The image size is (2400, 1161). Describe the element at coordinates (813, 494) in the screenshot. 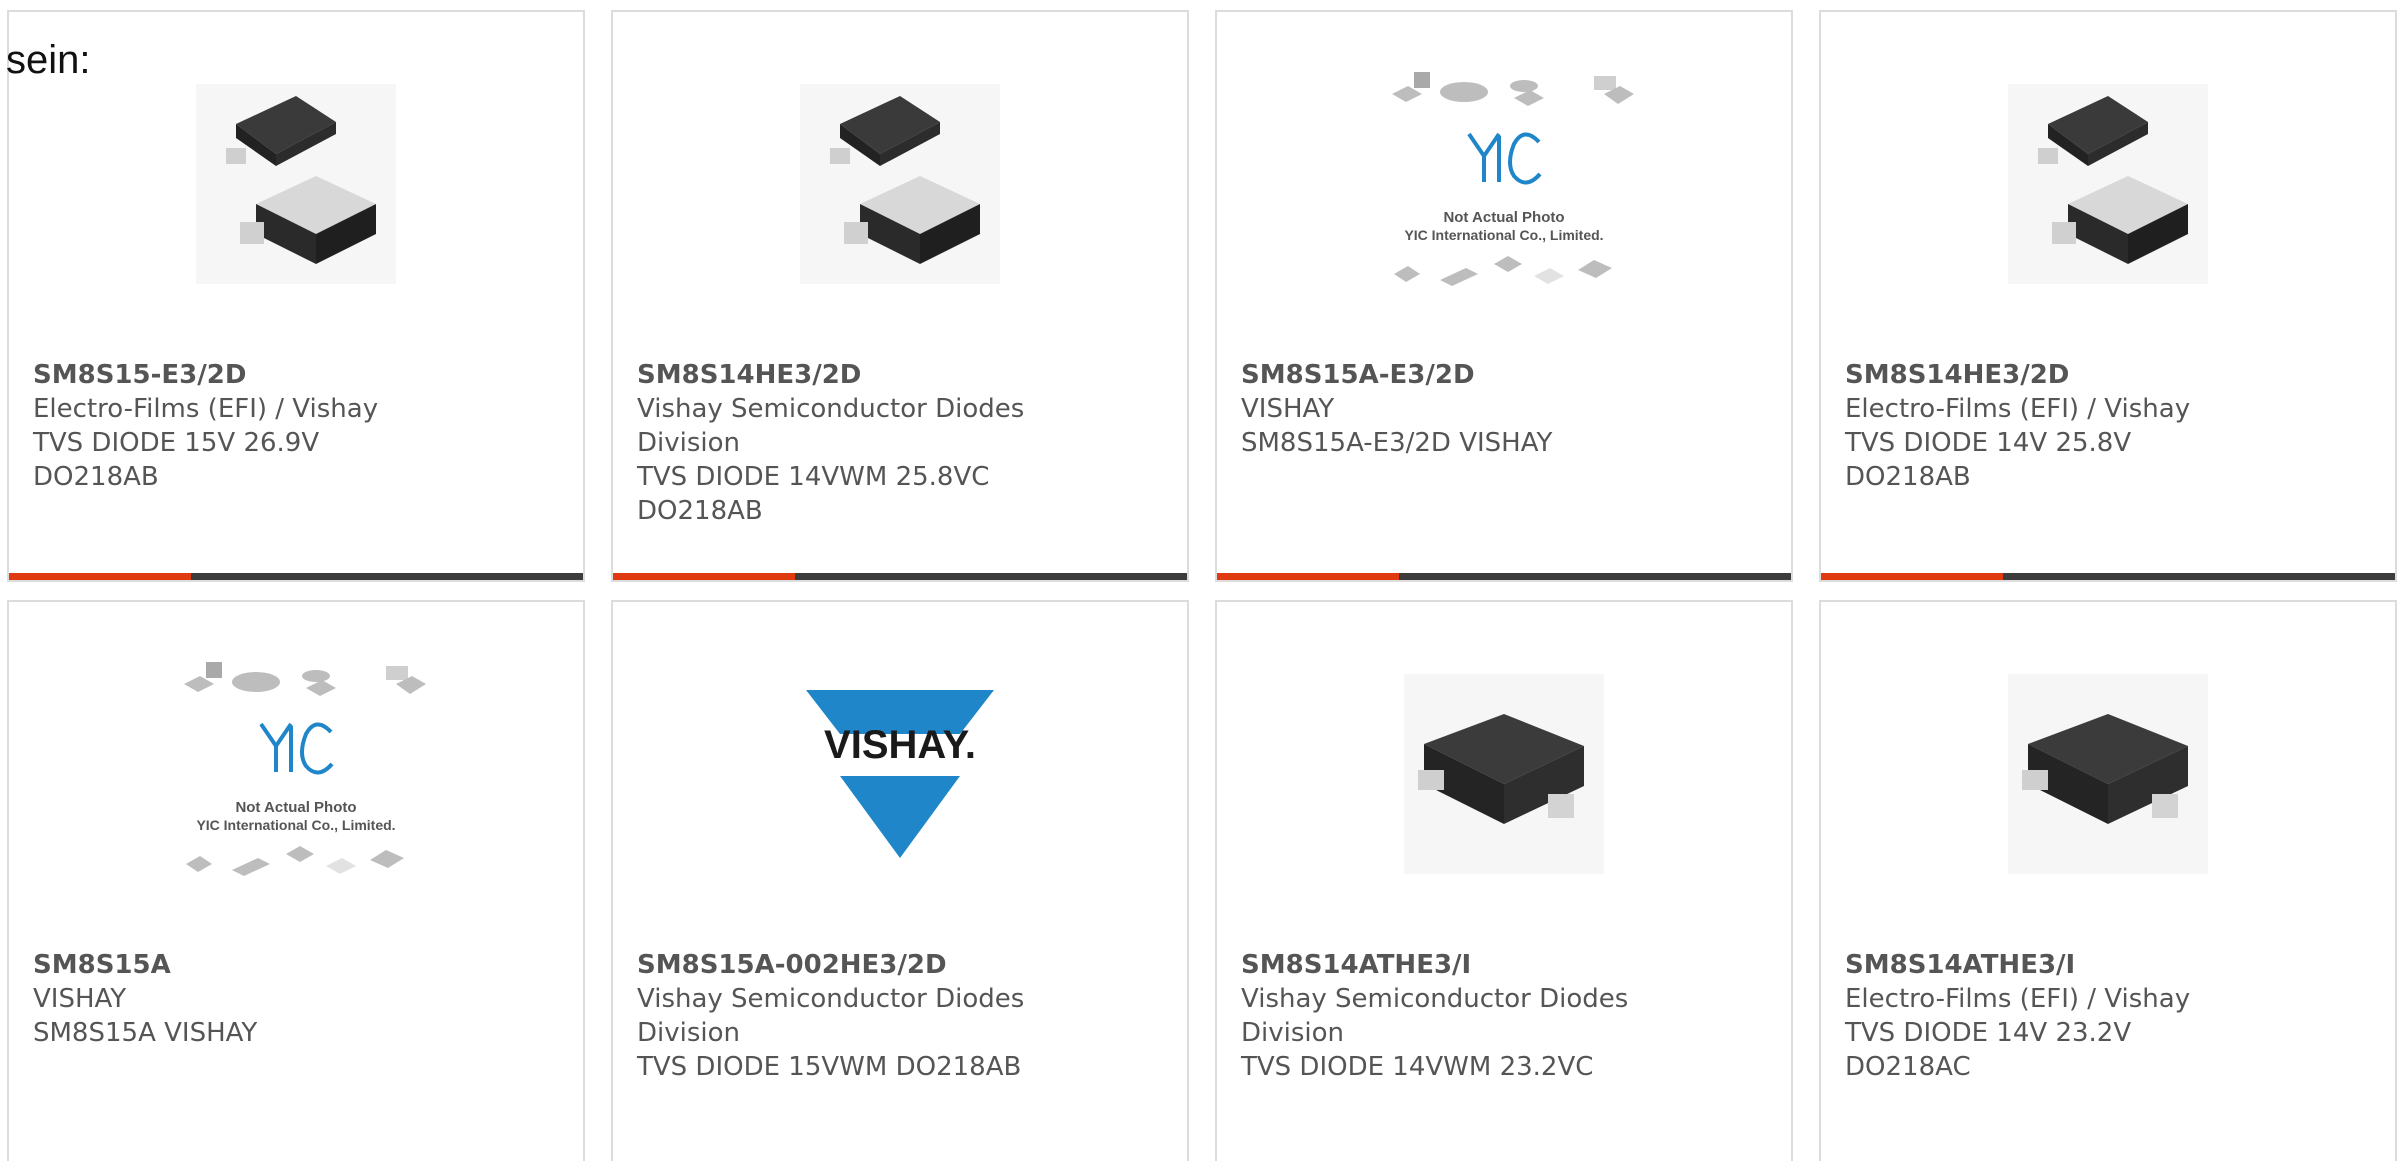

I see `description: TVS DIODE 14VWM 25.8VC DO218AB` at that location.